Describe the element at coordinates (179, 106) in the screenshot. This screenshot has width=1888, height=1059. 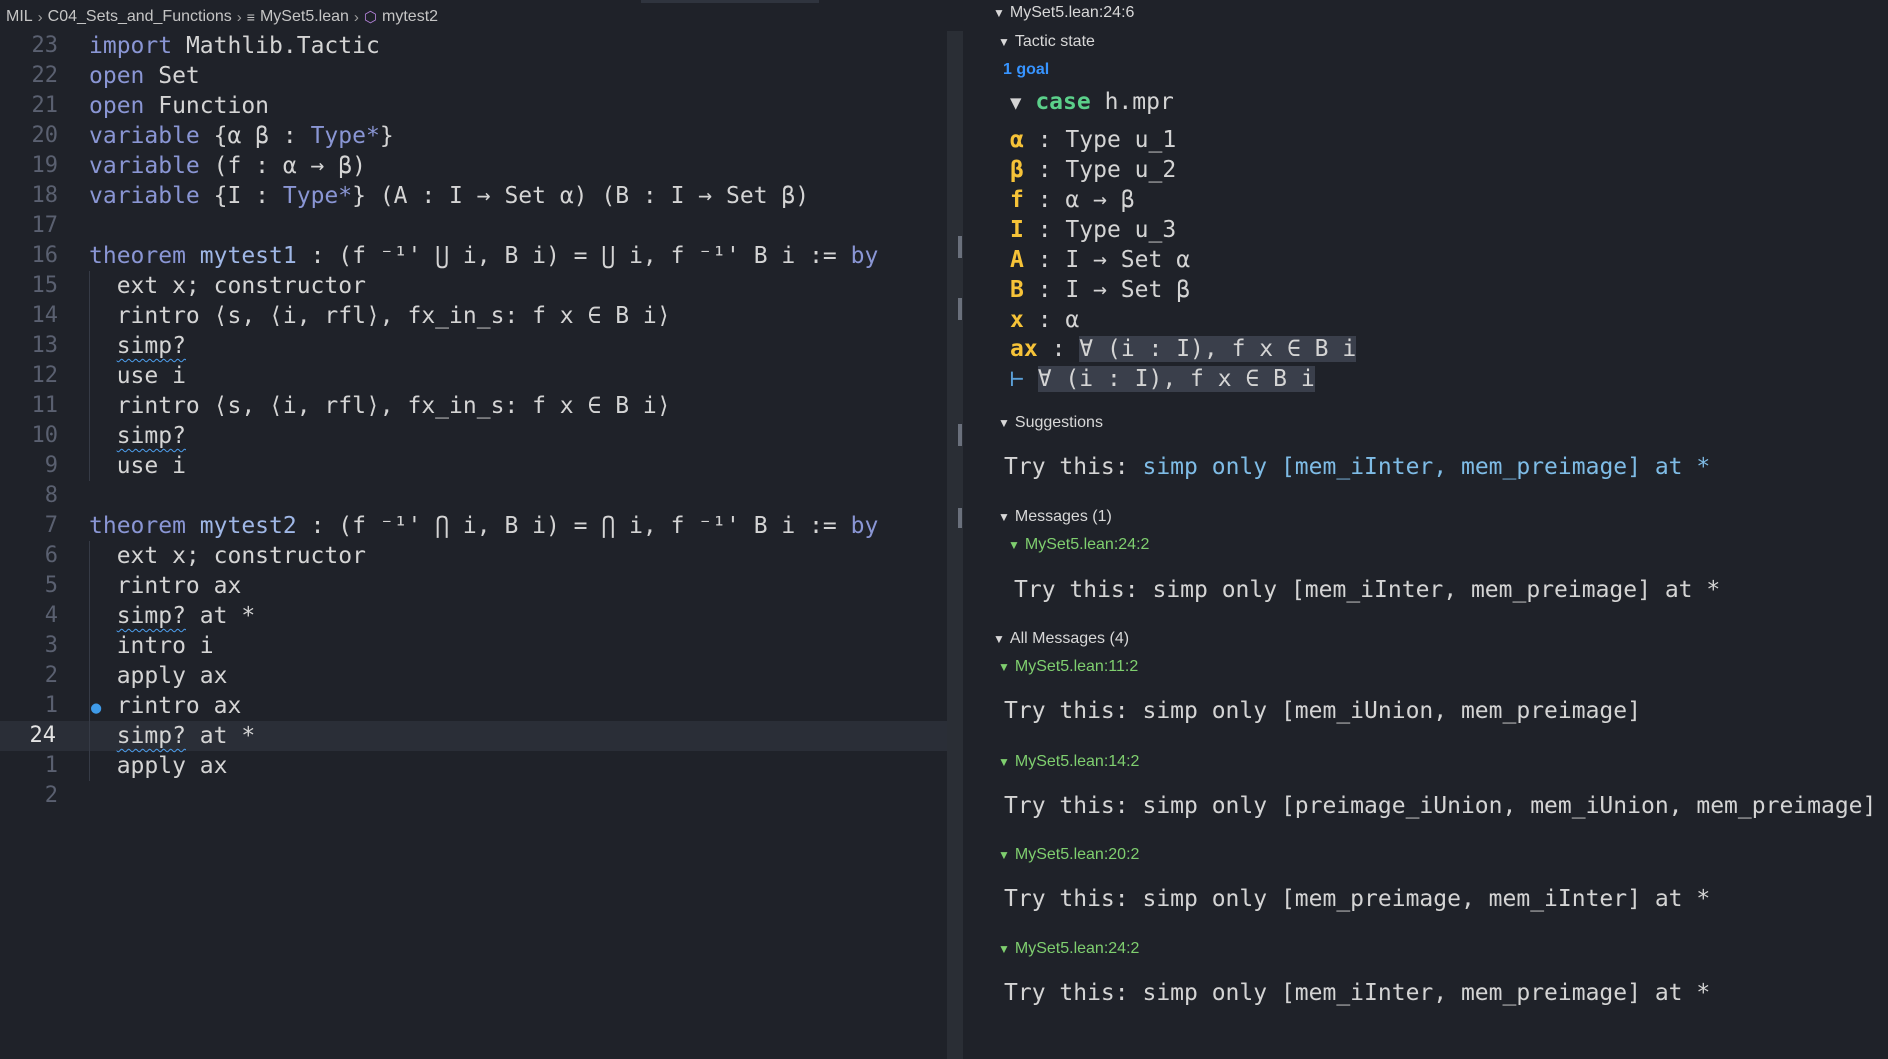
I see `code-text: open Function` at that location.